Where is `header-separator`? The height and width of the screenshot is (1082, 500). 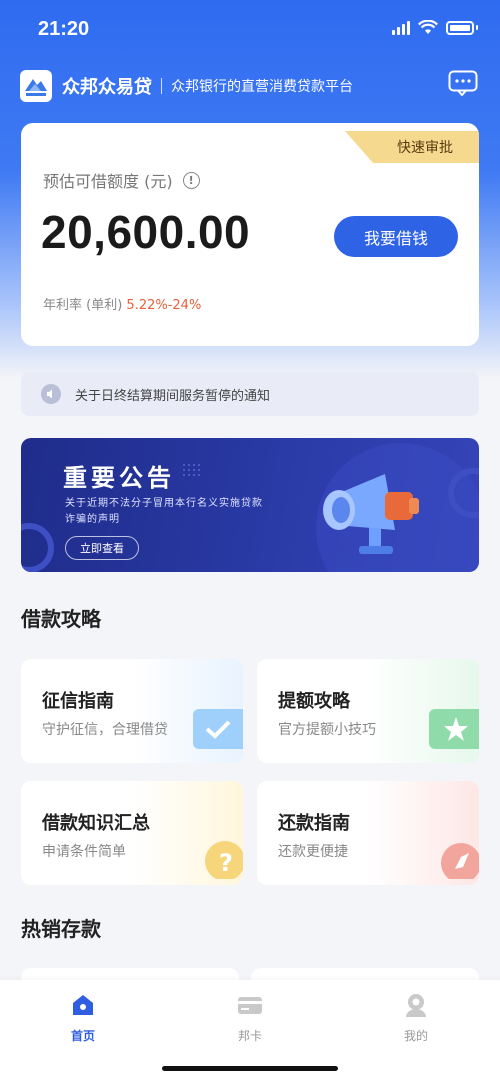
header-separator is located at coordinates (161, 86).